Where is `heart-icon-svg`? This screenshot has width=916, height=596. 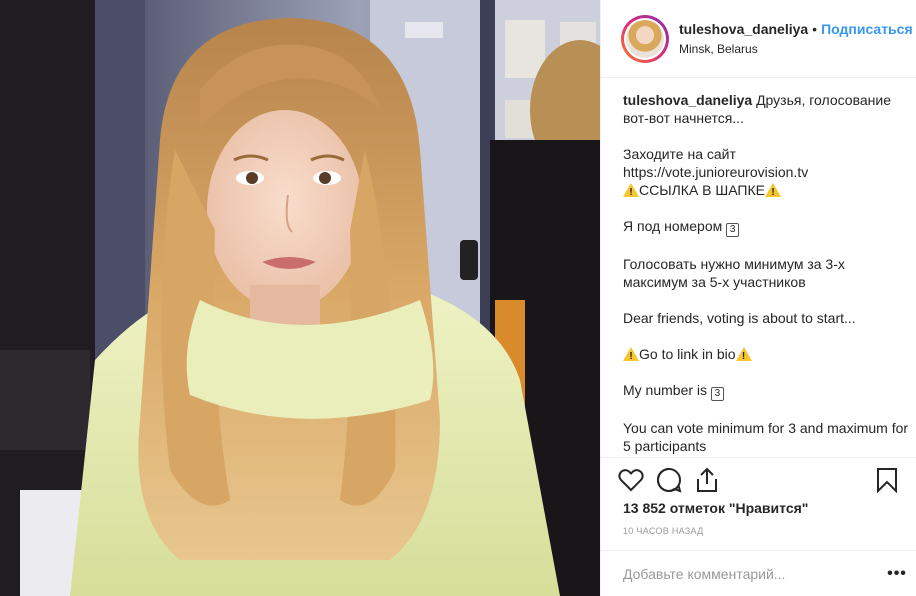
heart-icon-svg is located at coordinates (631, 480).